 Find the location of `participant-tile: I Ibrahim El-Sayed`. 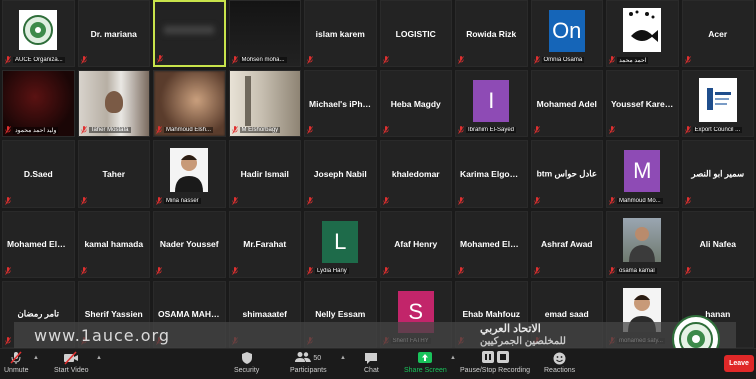

participant-tile: I Ibrahim El-Sayed is located at coordinates (491, 104).